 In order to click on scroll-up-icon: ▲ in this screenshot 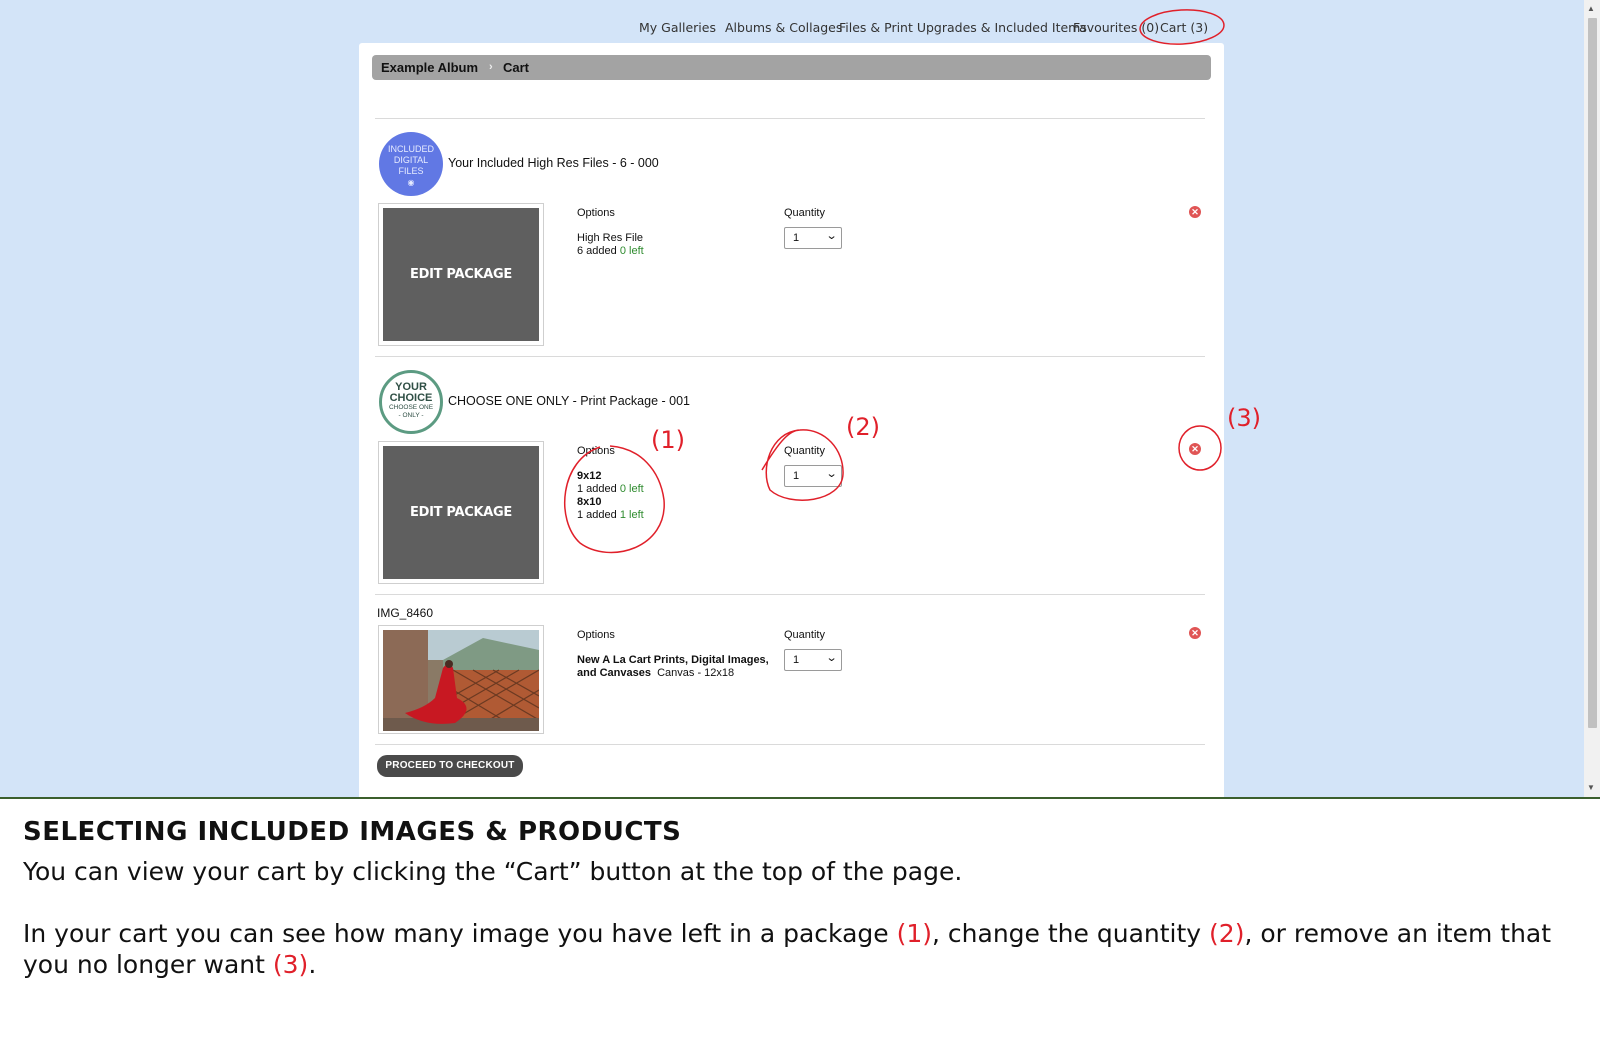, I will do `click(1591, 8)`.